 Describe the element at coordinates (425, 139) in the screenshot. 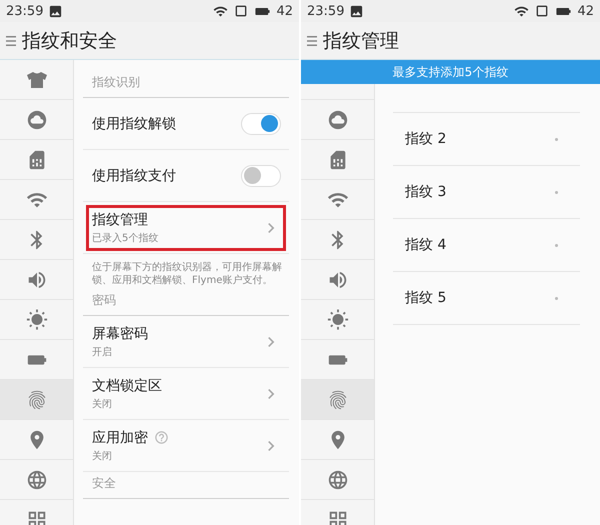

I see `fingerprint-name: 指纹 2` at that location.